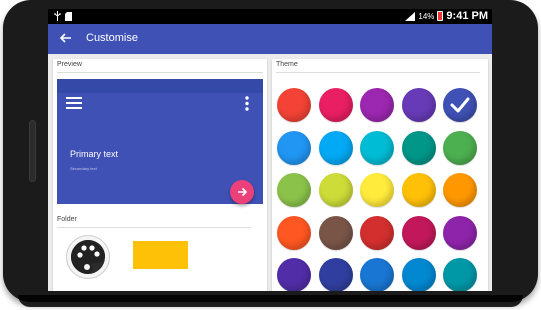 Image resolution: width=541 pixels, height=310 pixels. I want to click on folder-label: Folder, so click(67, 219).